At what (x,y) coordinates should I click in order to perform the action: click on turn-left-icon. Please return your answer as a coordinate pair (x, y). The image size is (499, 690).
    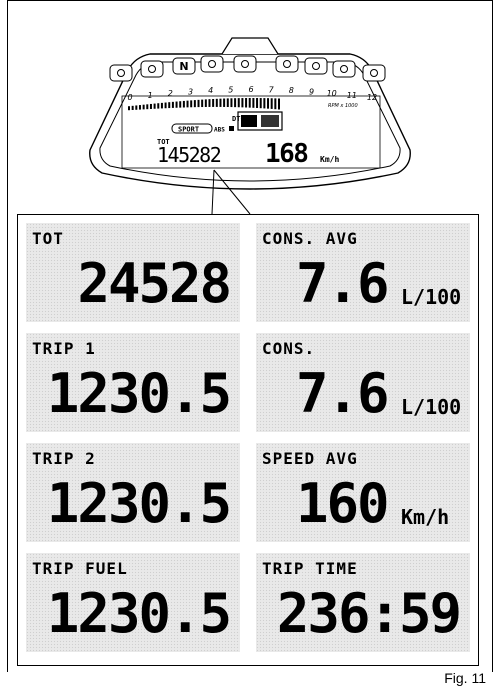
    Looking at the image, I should click on (121, 73).